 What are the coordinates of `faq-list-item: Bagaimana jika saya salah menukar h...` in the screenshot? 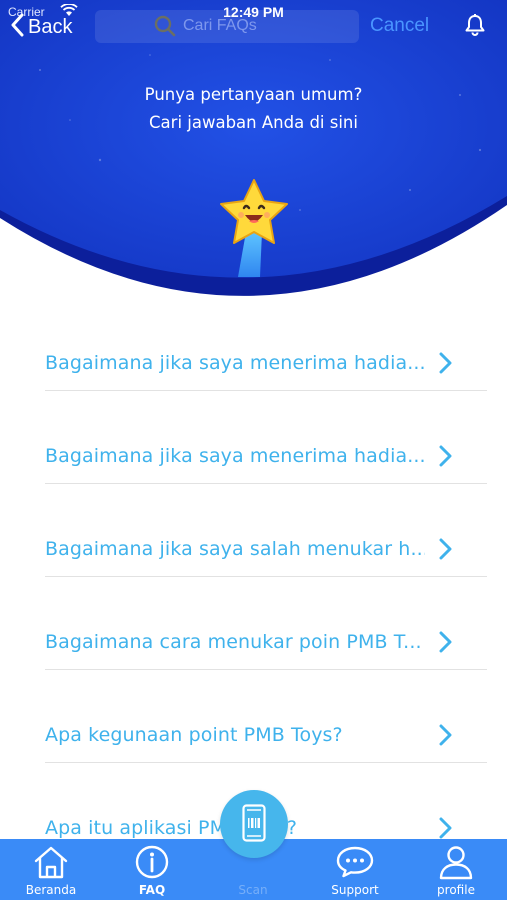 It's located at (253, 550).